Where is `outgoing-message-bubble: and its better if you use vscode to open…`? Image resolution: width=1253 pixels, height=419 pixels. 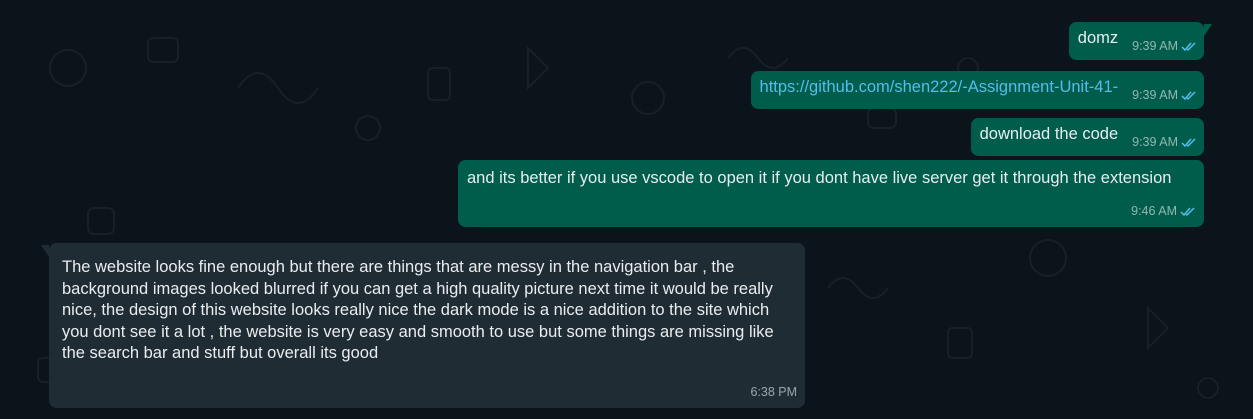 outgoing-message-bubble: and its better if you use vscode to open… is located at coordinates (831, 193).